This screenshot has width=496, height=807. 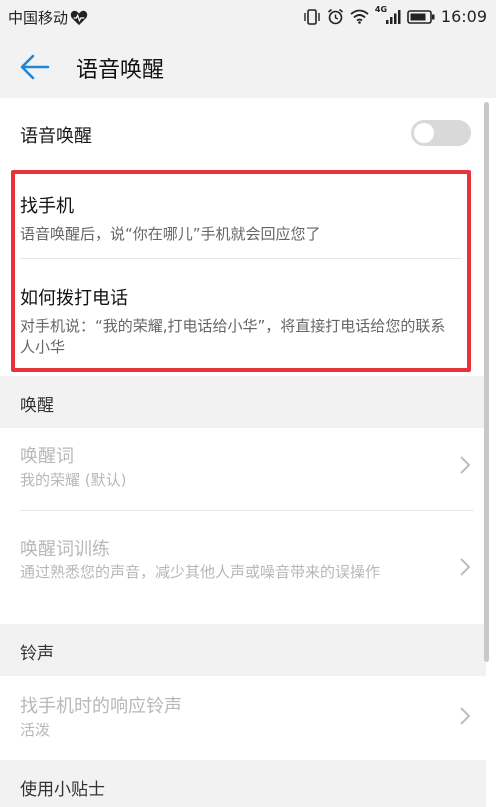 What do you see at coordinates (248, 66) in the screenshot?
I see `app-bar: 语音唤醒` at bounding box center [248, 66].